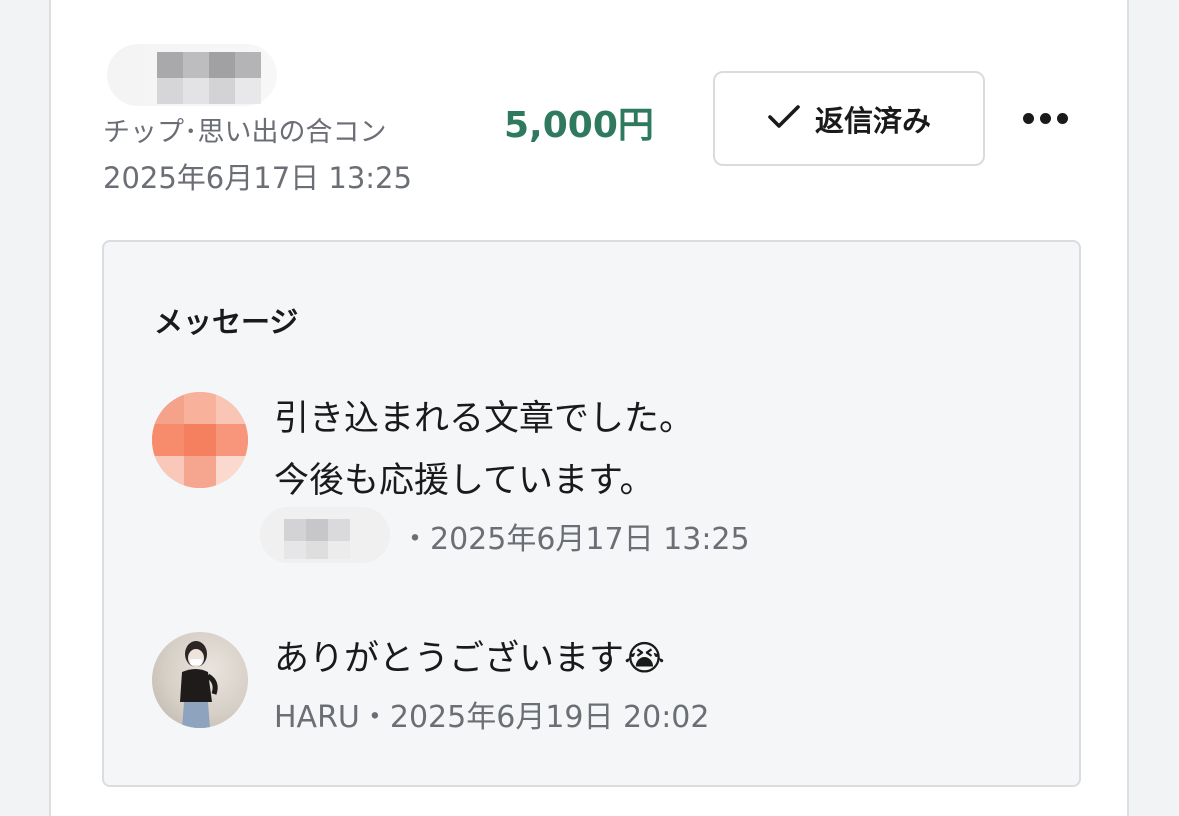  What do you see at coordinates (200, 440) in the screenshot?
I see `avatar-redacted` at bounding box center [200, 440].